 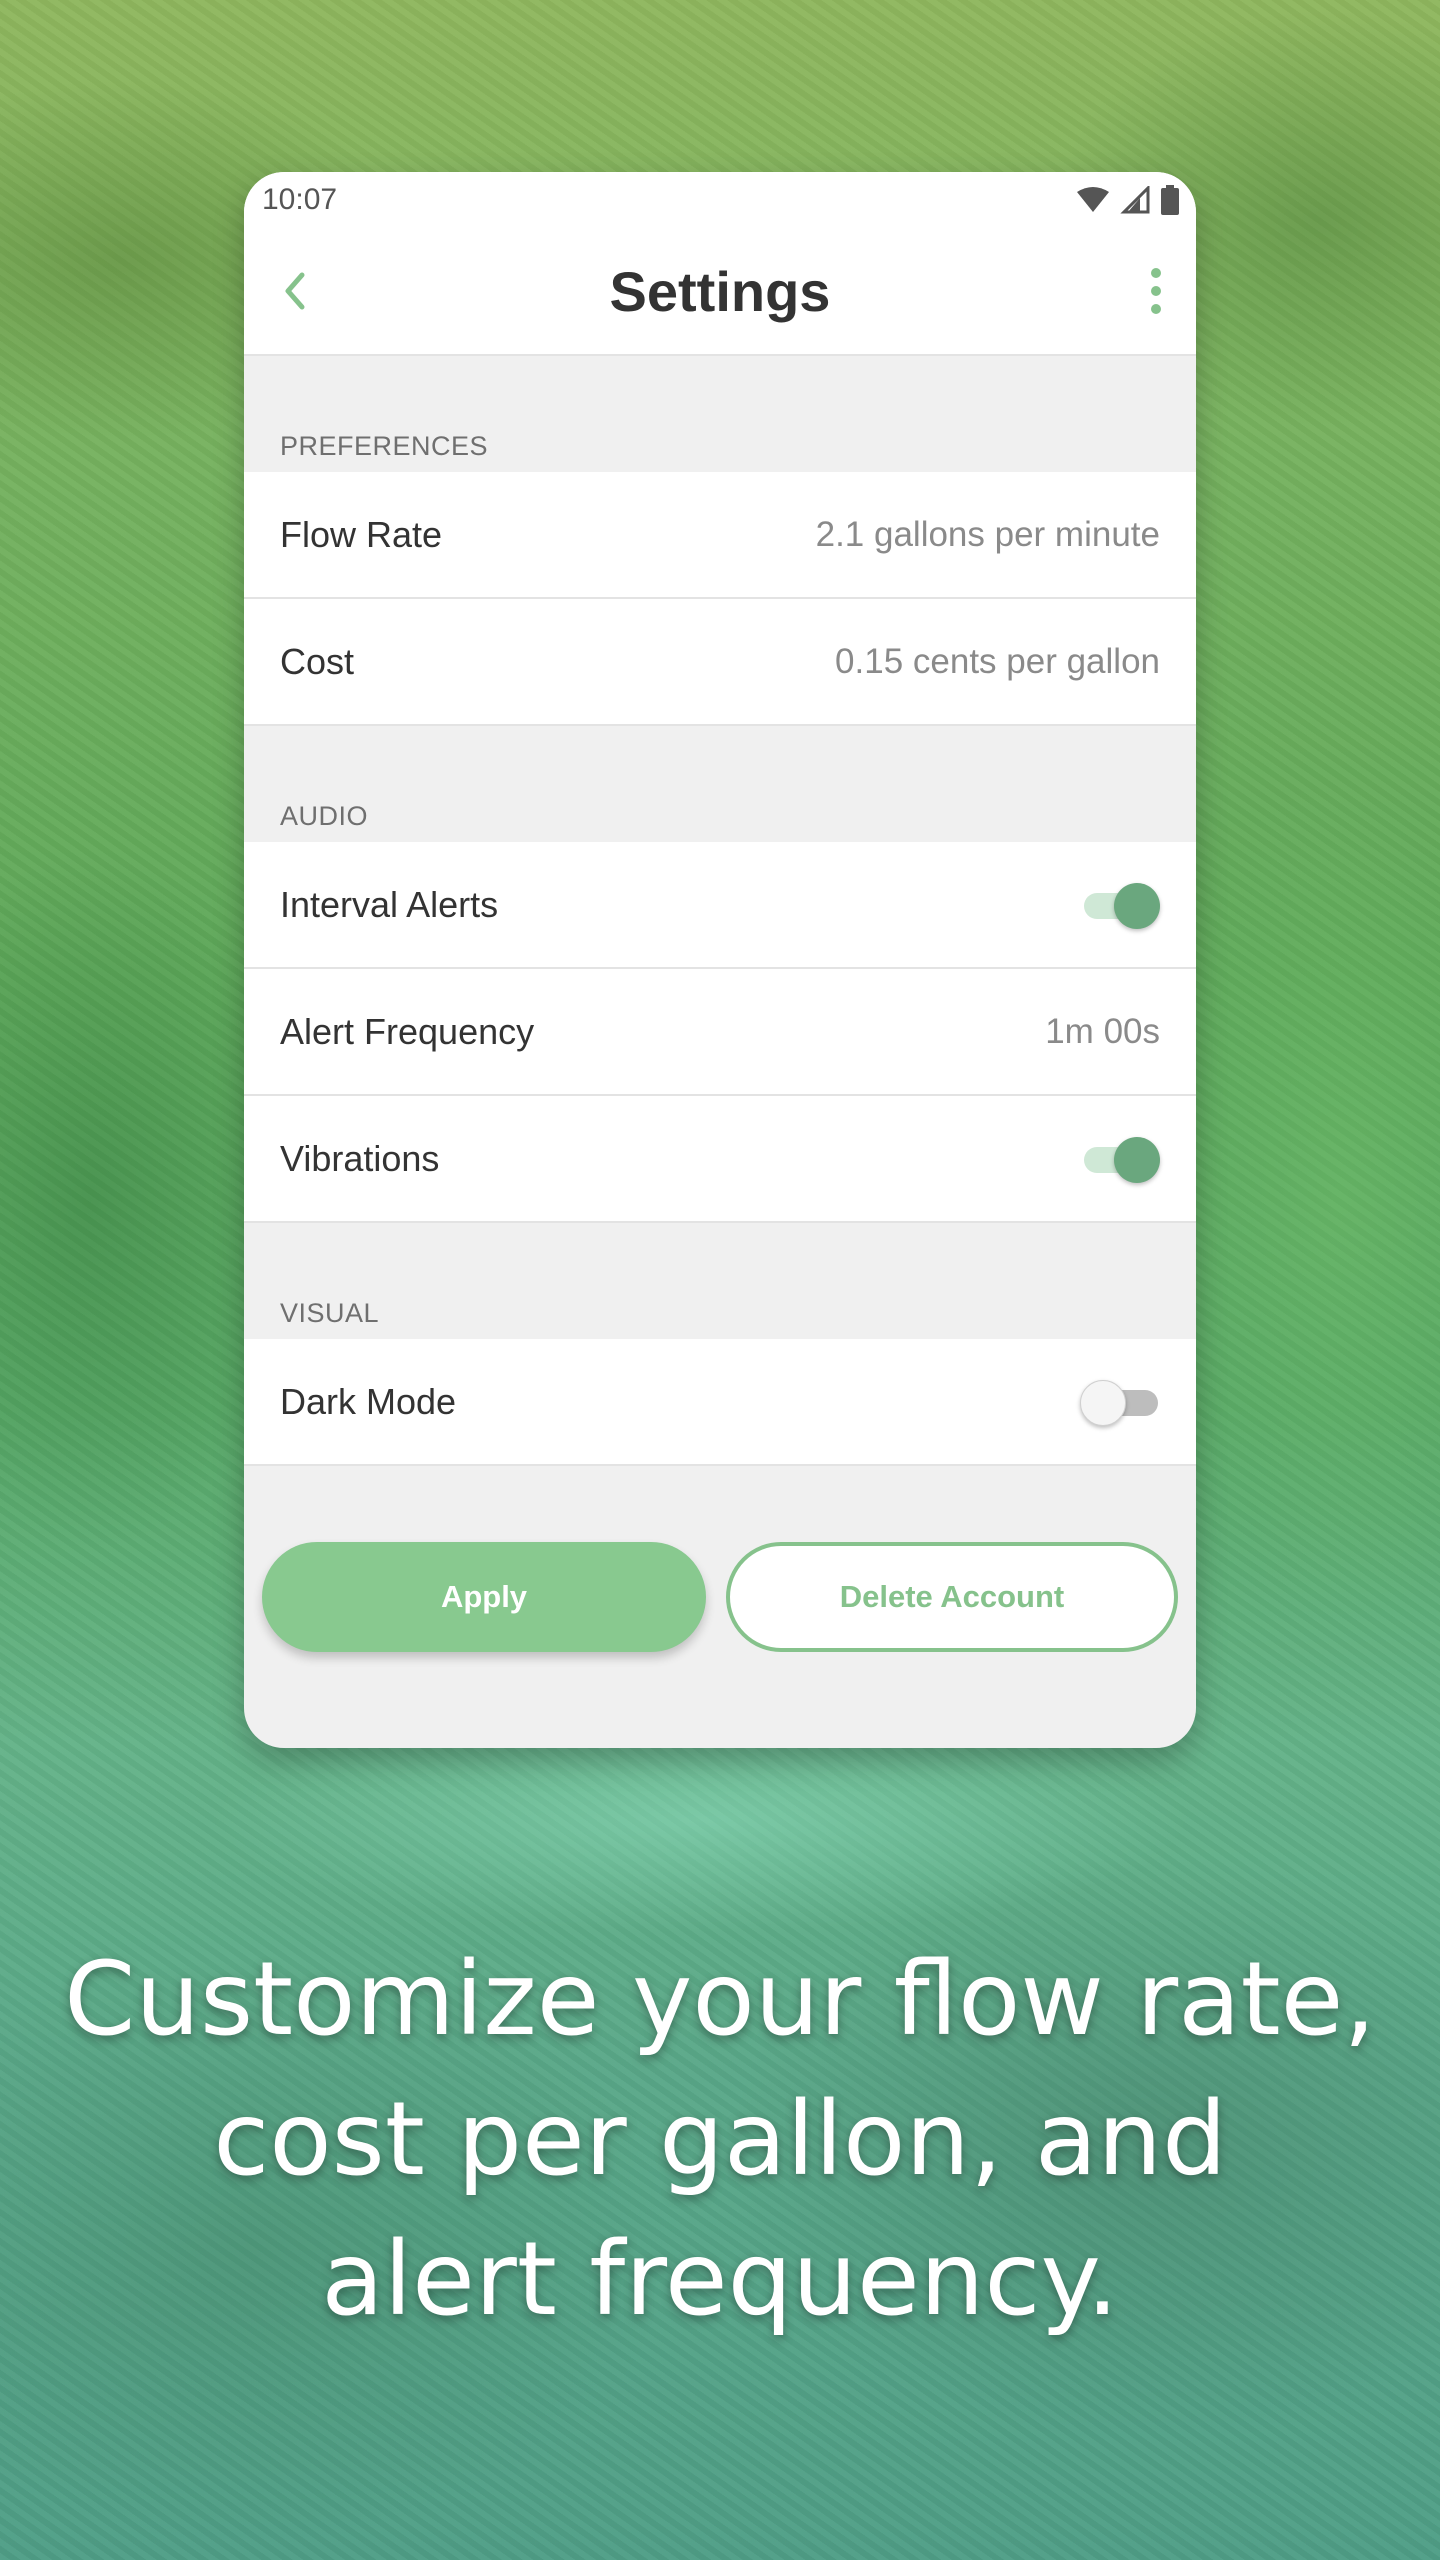 What do you see at coordinates (1102, 1031) in the screenshot?
I see `setting-value: 1m 00s` at bounding box center [1102, 1031].